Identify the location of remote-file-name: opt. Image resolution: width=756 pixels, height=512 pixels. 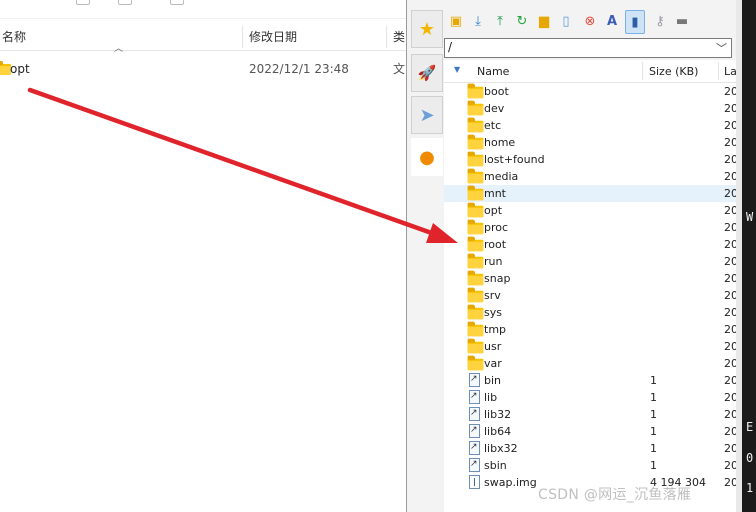
(493, 210).